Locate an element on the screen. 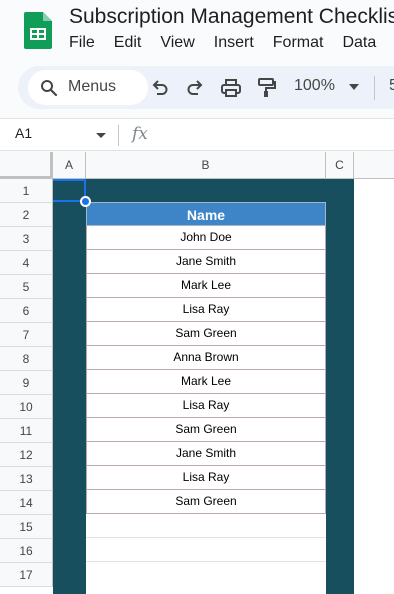 This screenshot has width=394, height=594. row-header: 13 is located at coordinates (26, 479).